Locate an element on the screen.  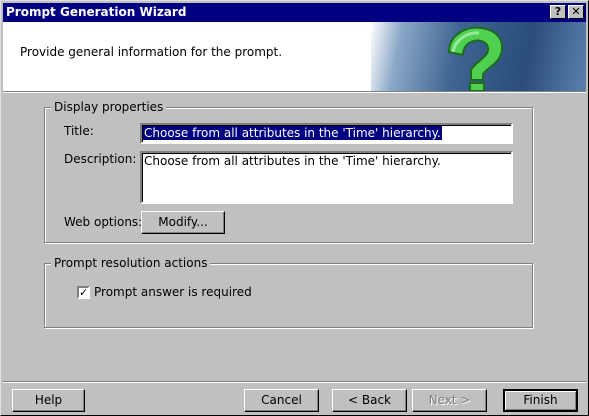
prompt-resolution-legend: Prompt resolution actions is located at coordinates (131, 263).